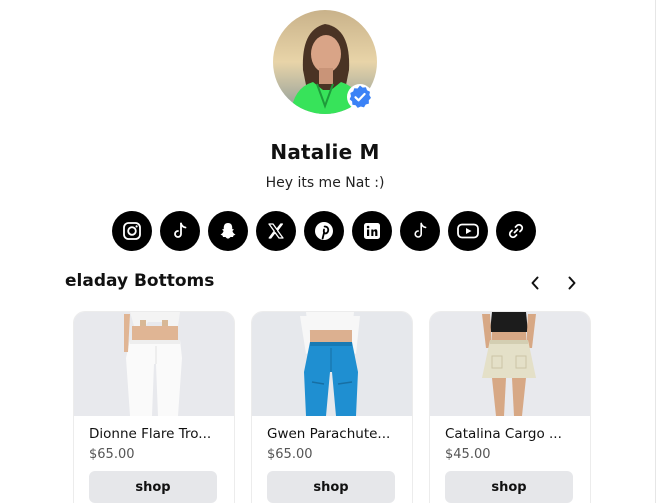 The height and width of the screenshot is (503, 656). What do you see at coordinates (276, 231) in the screenshot?
I see `x-icon` at bounding box center [276, 231].